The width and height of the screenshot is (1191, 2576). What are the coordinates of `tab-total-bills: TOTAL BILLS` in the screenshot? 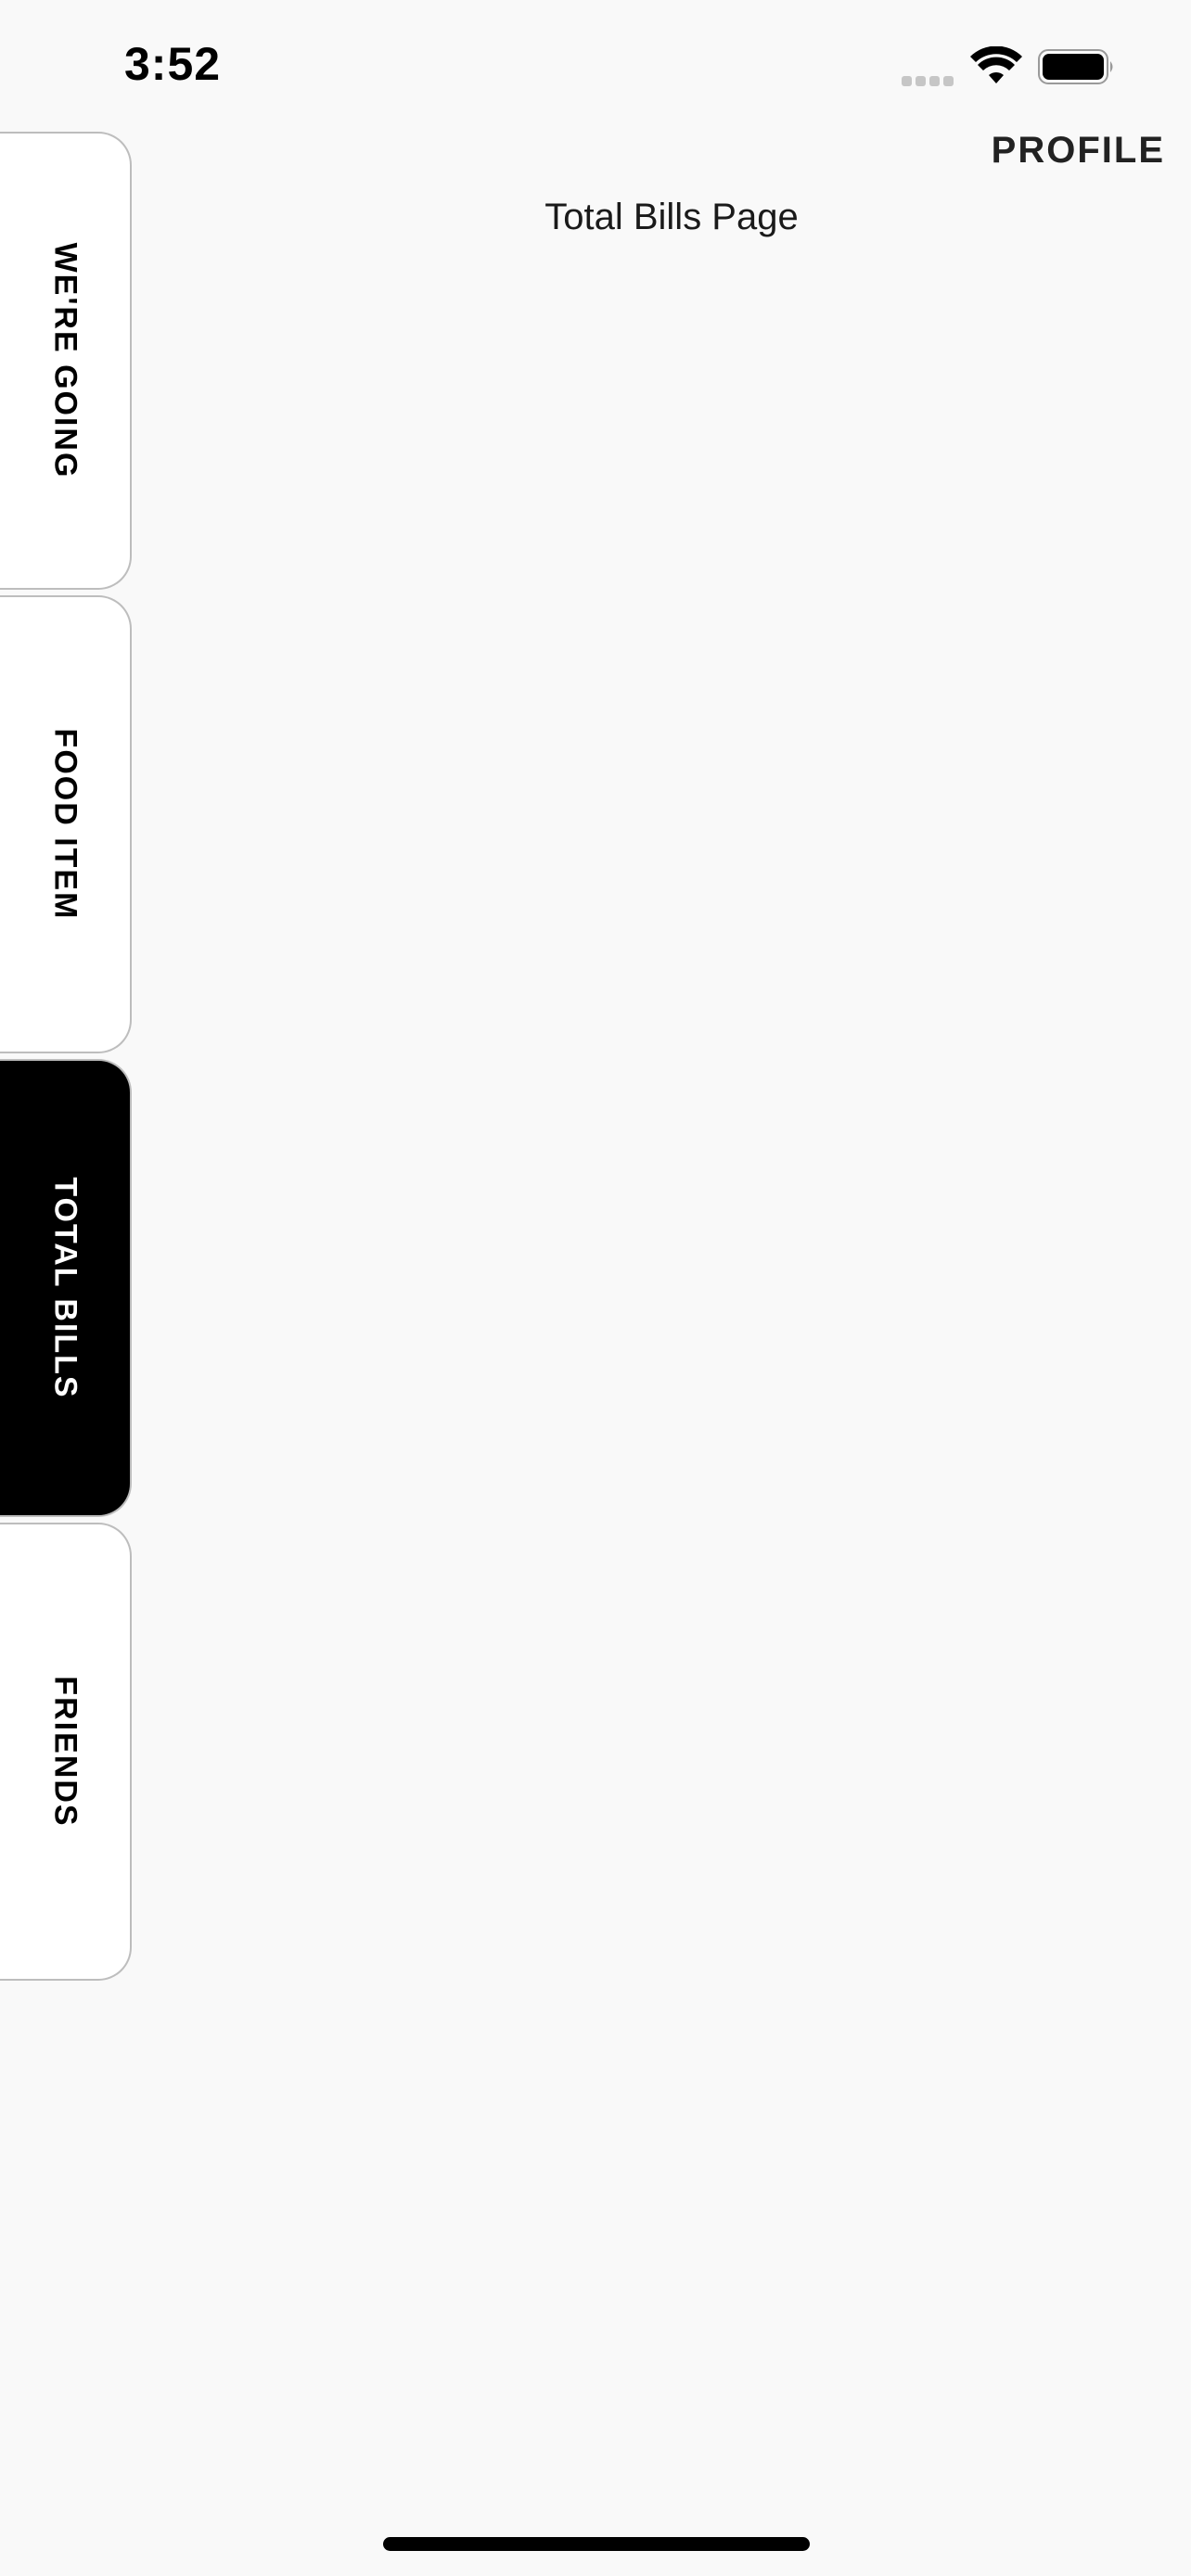 It's located at (66, 1288).